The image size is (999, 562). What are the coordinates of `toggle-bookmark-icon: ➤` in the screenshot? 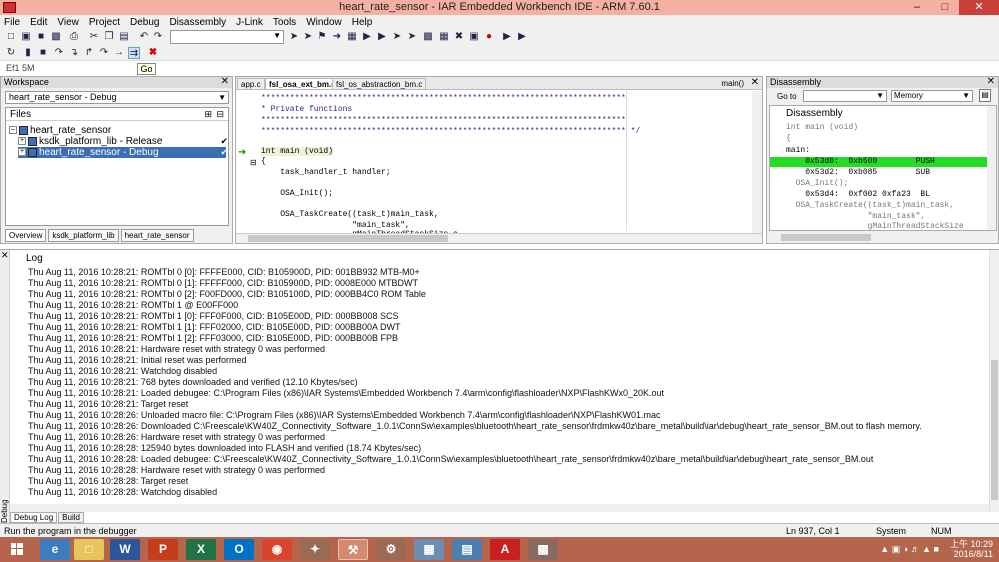 It's located at (397, 37).